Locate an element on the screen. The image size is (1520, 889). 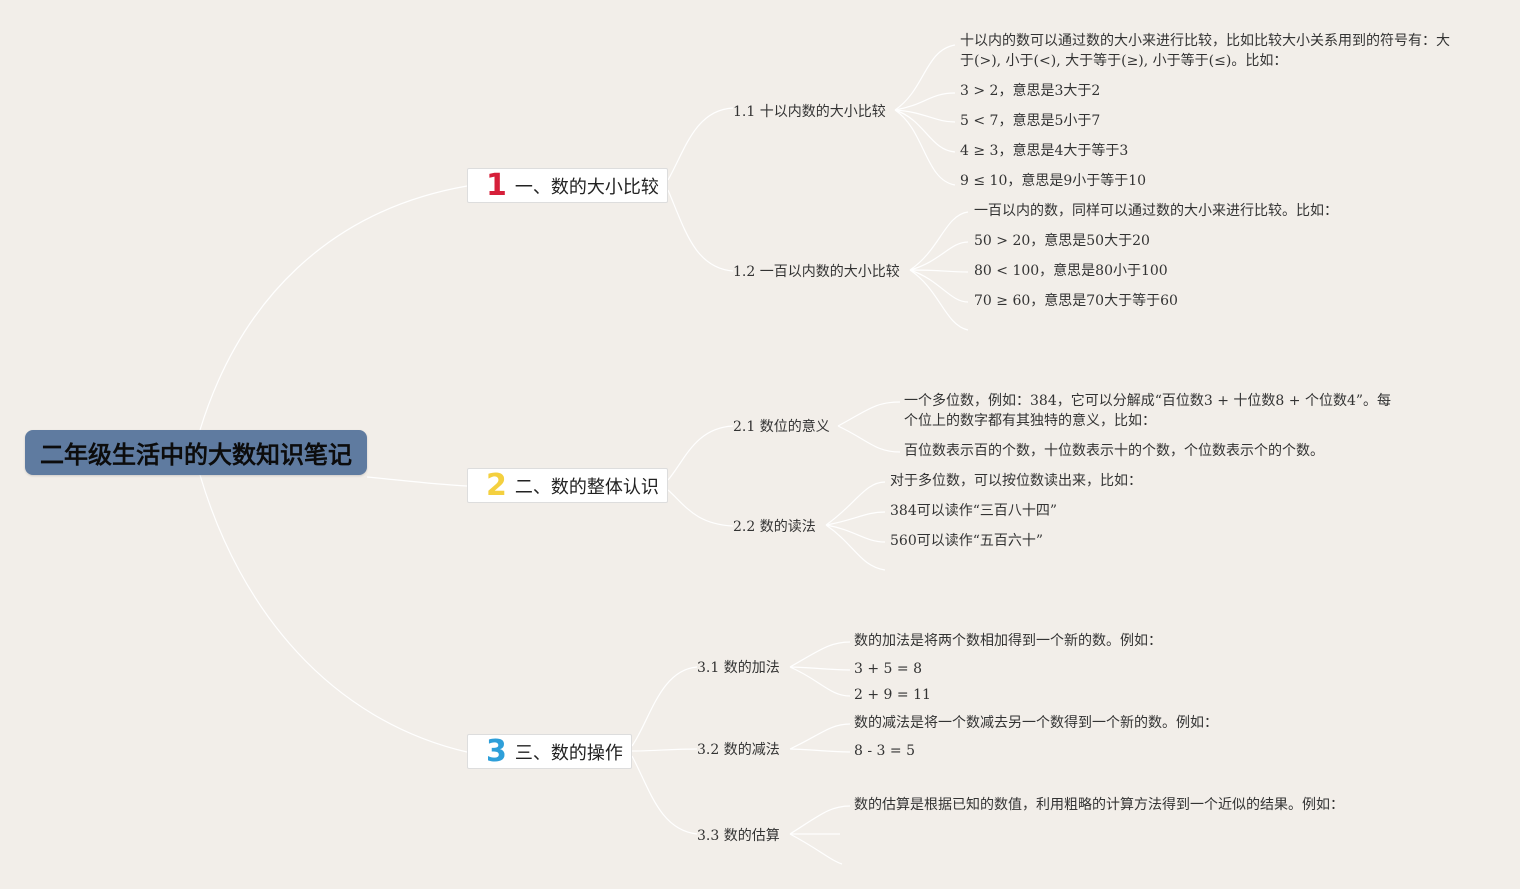
leaf-s31-1: 3 + 5 = 8 is located at coordinates (888, 669).